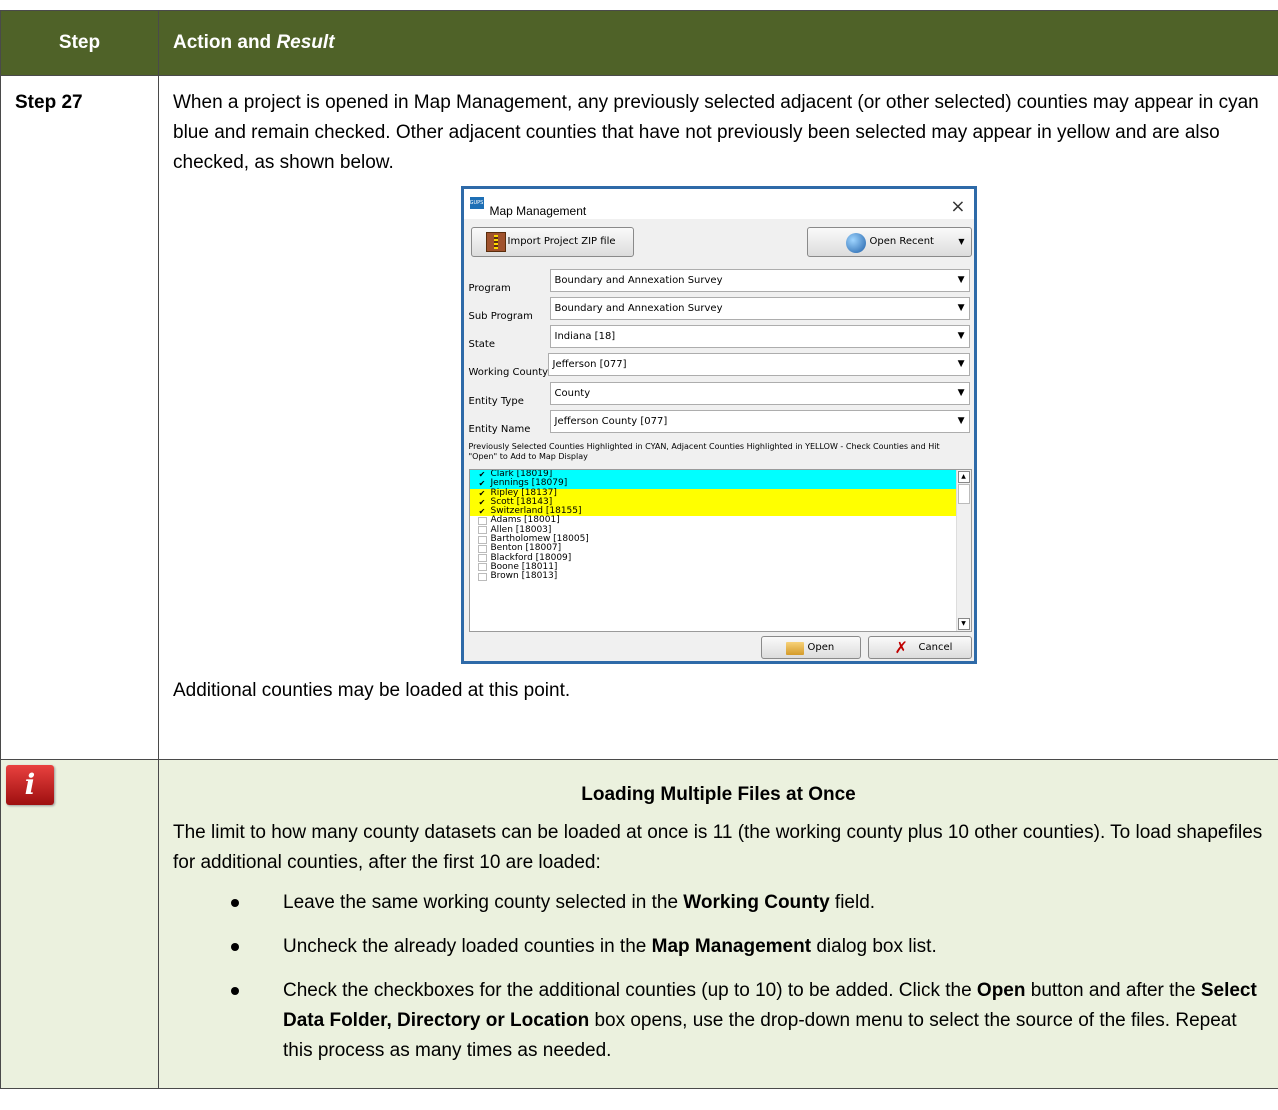 This screenshot has height=1110, width=1278. I want to click on note-title: Loading Multiple Files at Once, so click(718, 794).